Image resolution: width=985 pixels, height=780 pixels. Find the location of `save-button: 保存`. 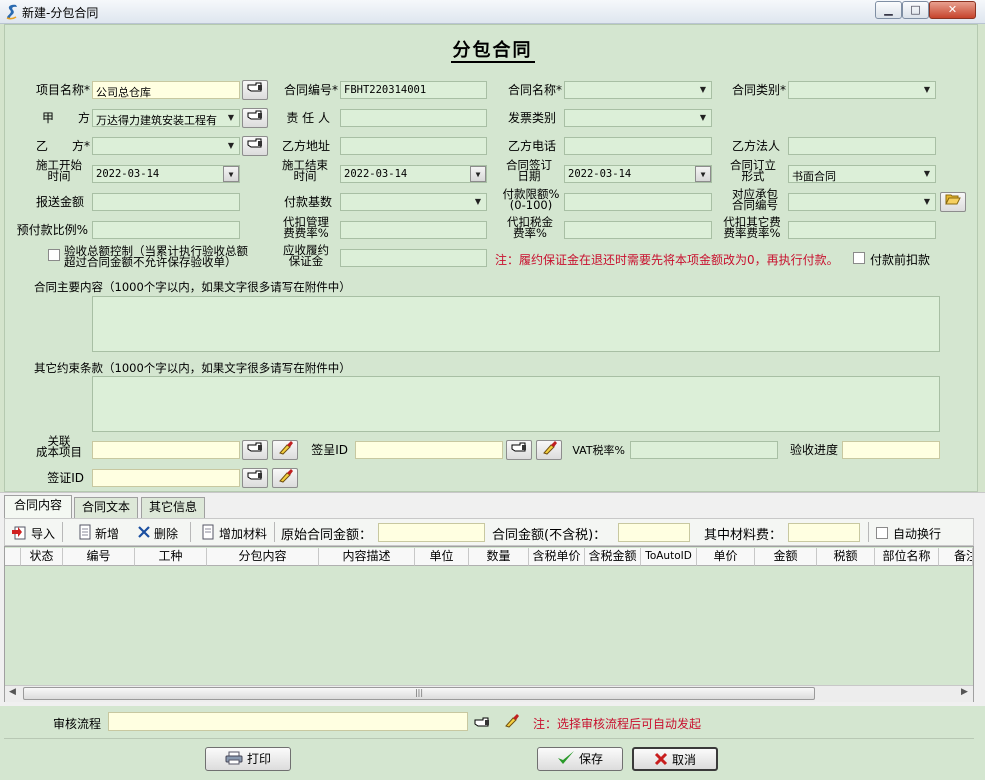

save-button: 保存 is located at coordinates (580, 759).